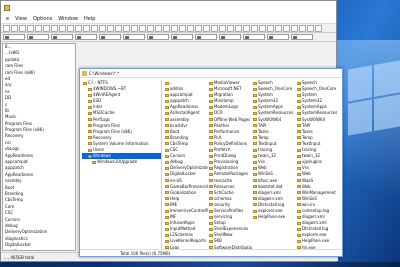 The width and height of the screenshot is (400, 267). I want to click on menu-help: Help, so click(89, 19).